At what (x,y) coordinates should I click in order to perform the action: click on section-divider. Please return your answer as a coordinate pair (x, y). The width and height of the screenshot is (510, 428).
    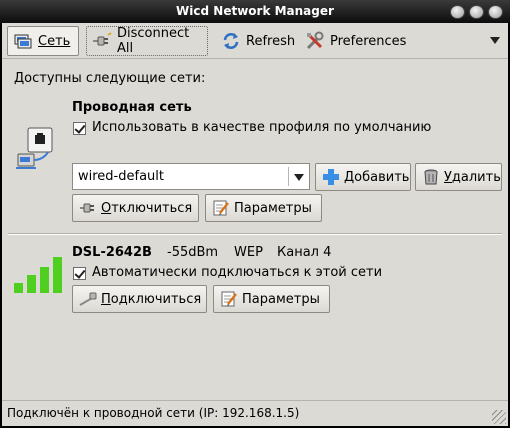
    Looking at the image, I should click on (255, 234).